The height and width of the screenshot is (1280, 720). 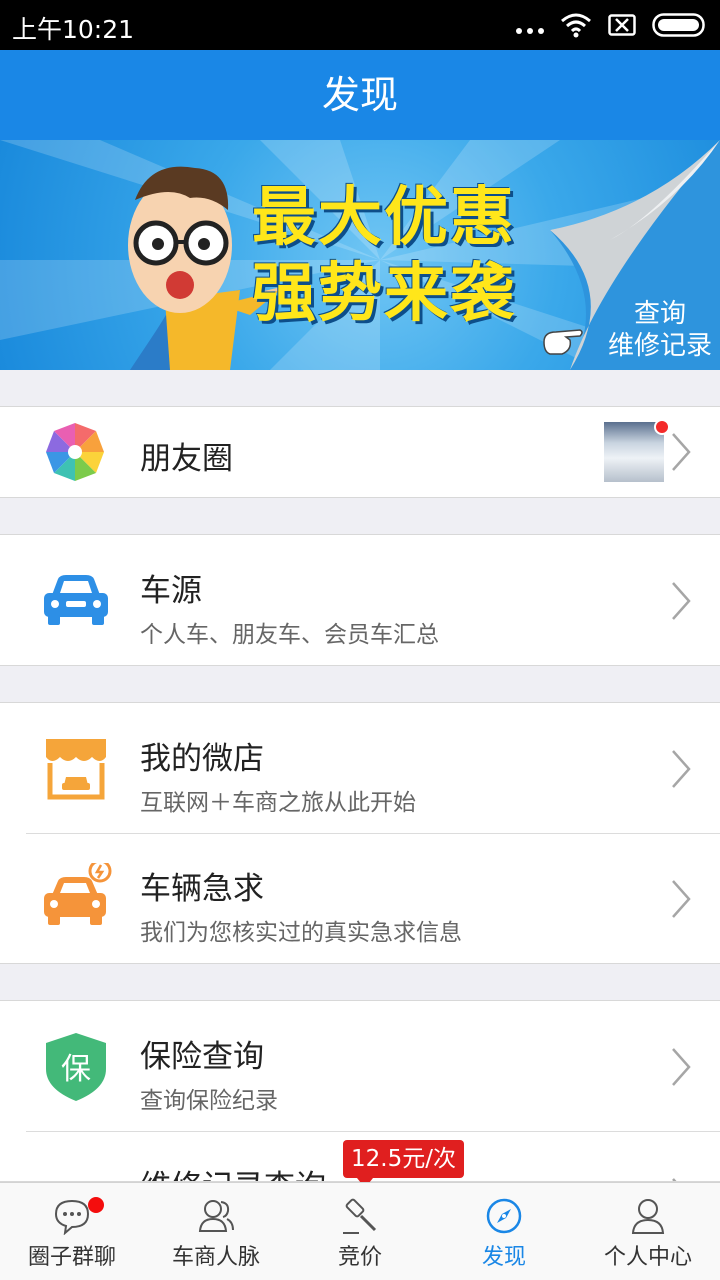 I want to click on insurance-query-row: 保 保险查询 查询保险纪录, so click(x=360, y=1066).